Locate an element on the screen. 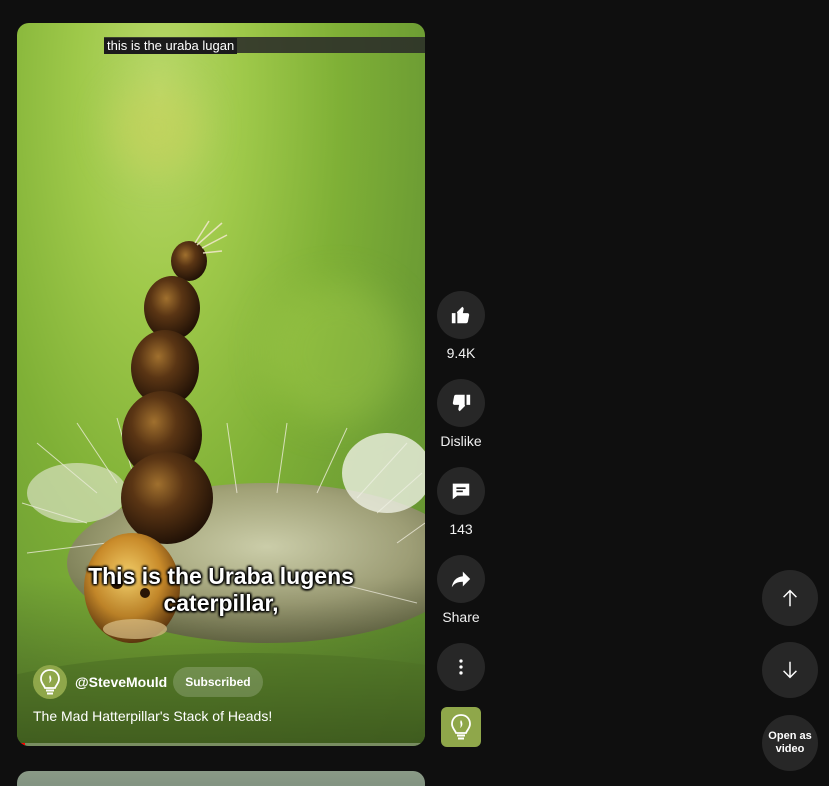 The image size is (829, 786). auto-caption-bar: this is the uraba lugan is located at coordinates (264, 45).